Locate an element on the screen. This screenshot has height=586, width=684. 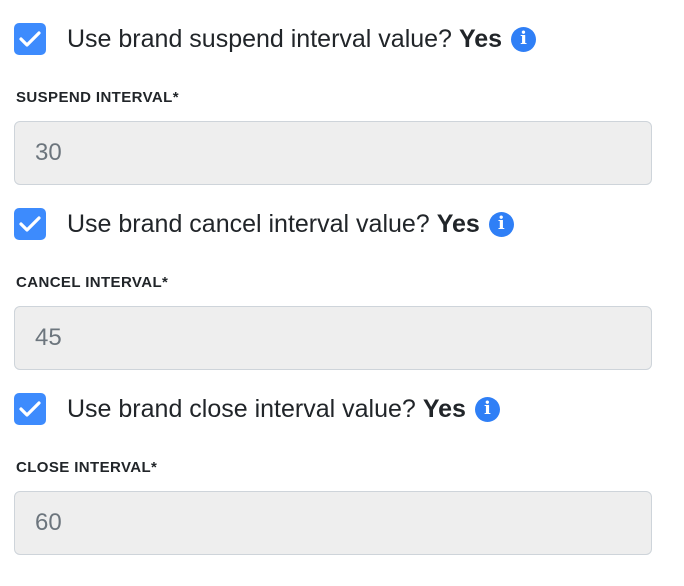
suspend-interval-label: SUSPEND INTERVAL* is located at coordinates (97, 97).